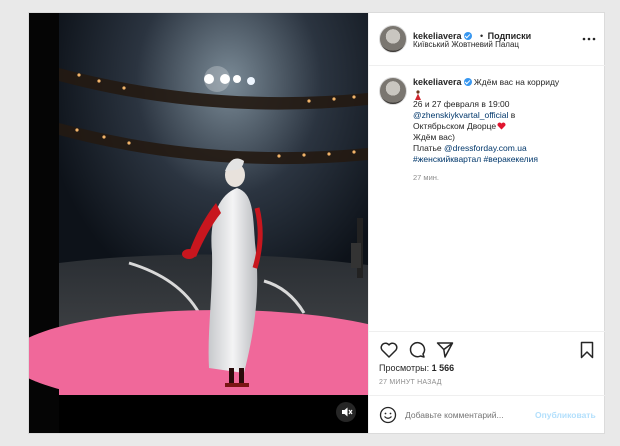  I want to click on save-button, so click(587, 352).